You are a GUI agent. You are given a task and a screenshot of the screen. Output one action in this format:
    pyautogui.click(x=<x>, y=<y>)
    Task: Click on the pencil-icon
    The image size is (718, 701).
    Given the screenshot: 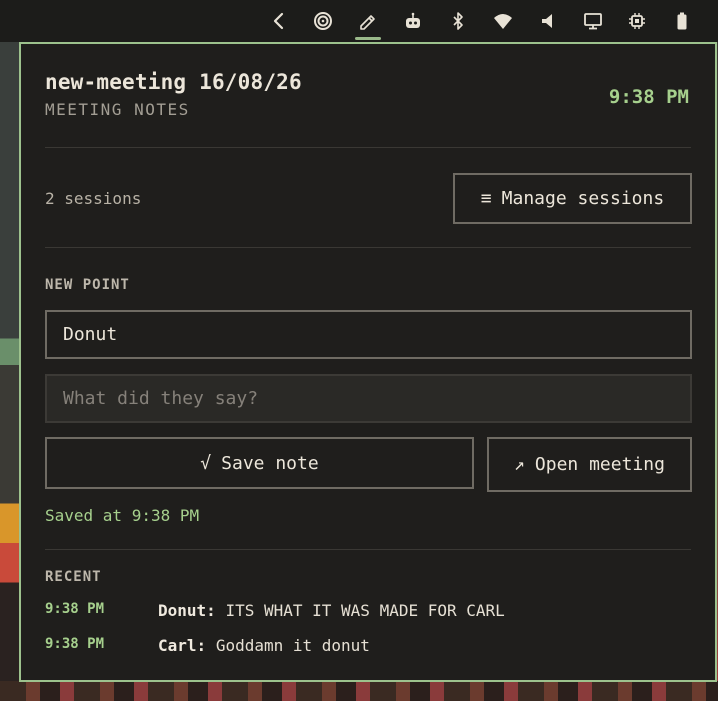 What is the action you would take?
    pyautogui.click(x=368, y=21)
    